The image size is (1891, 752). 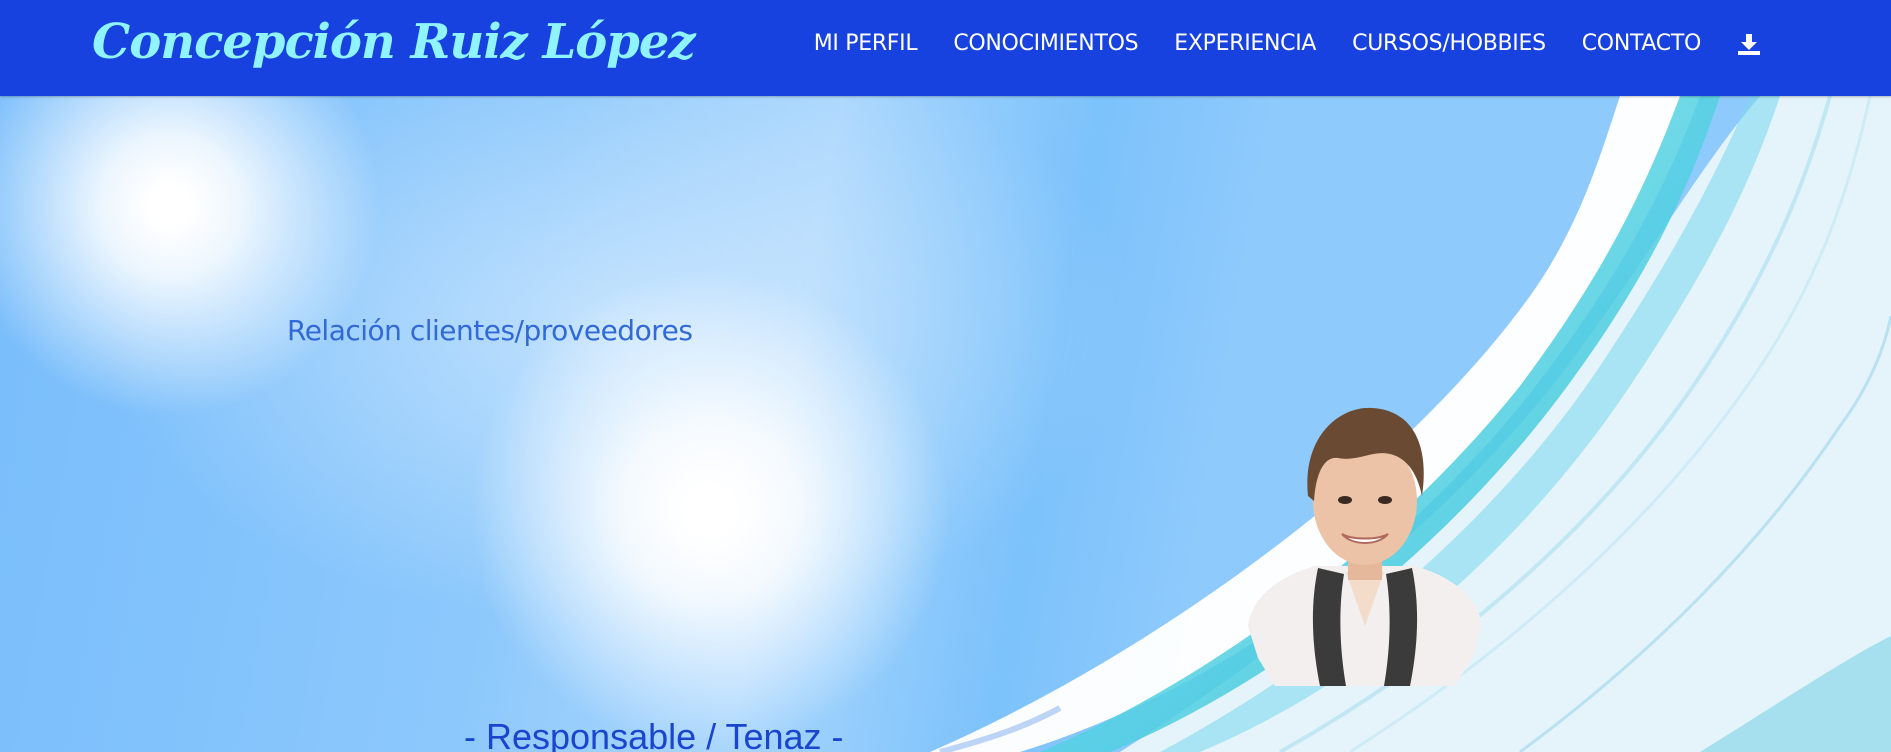 What do you see at coordinates (1245, 44) in the screenshot?
I see `nav-link-experiencia: EXPERIENCIA` at bounding box center [1245, 44].